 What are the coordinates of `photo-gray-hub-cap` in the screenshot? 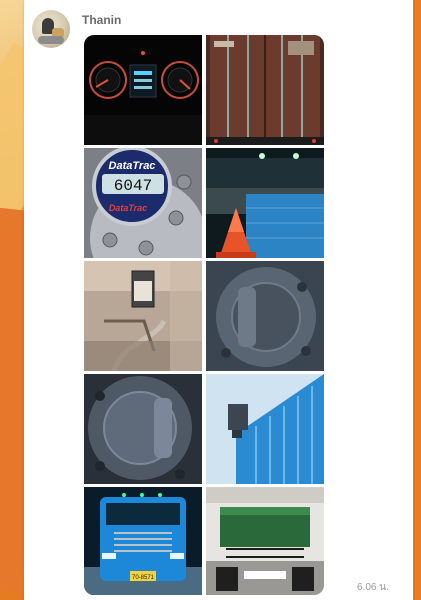 It's located at (265, 316).